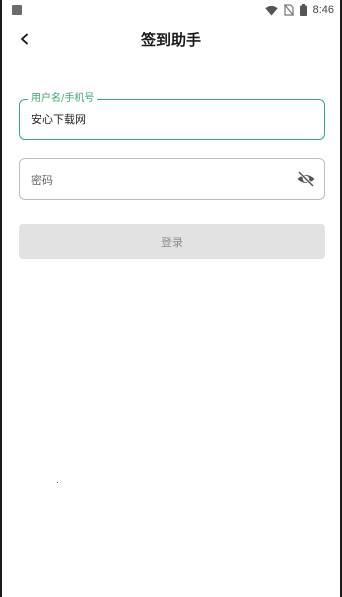  I want to click on screen-frame-left, so click(1, 298).